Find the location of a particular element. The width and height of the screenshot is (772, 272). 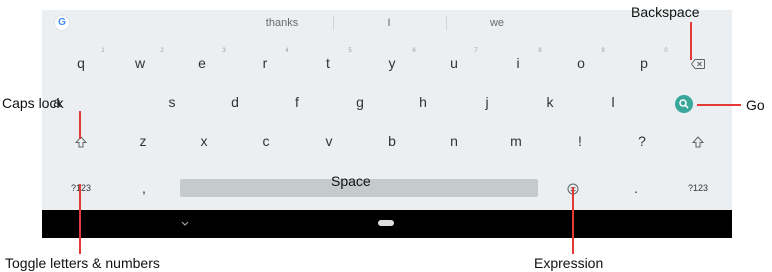

home-pill-icon is located at coordinates (386, 223).